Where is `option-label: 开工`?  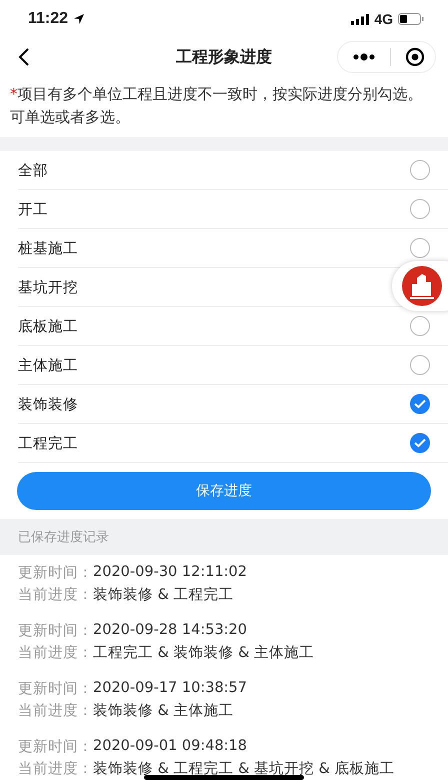
option-label: 开工 is located at coordinates (33, 209).